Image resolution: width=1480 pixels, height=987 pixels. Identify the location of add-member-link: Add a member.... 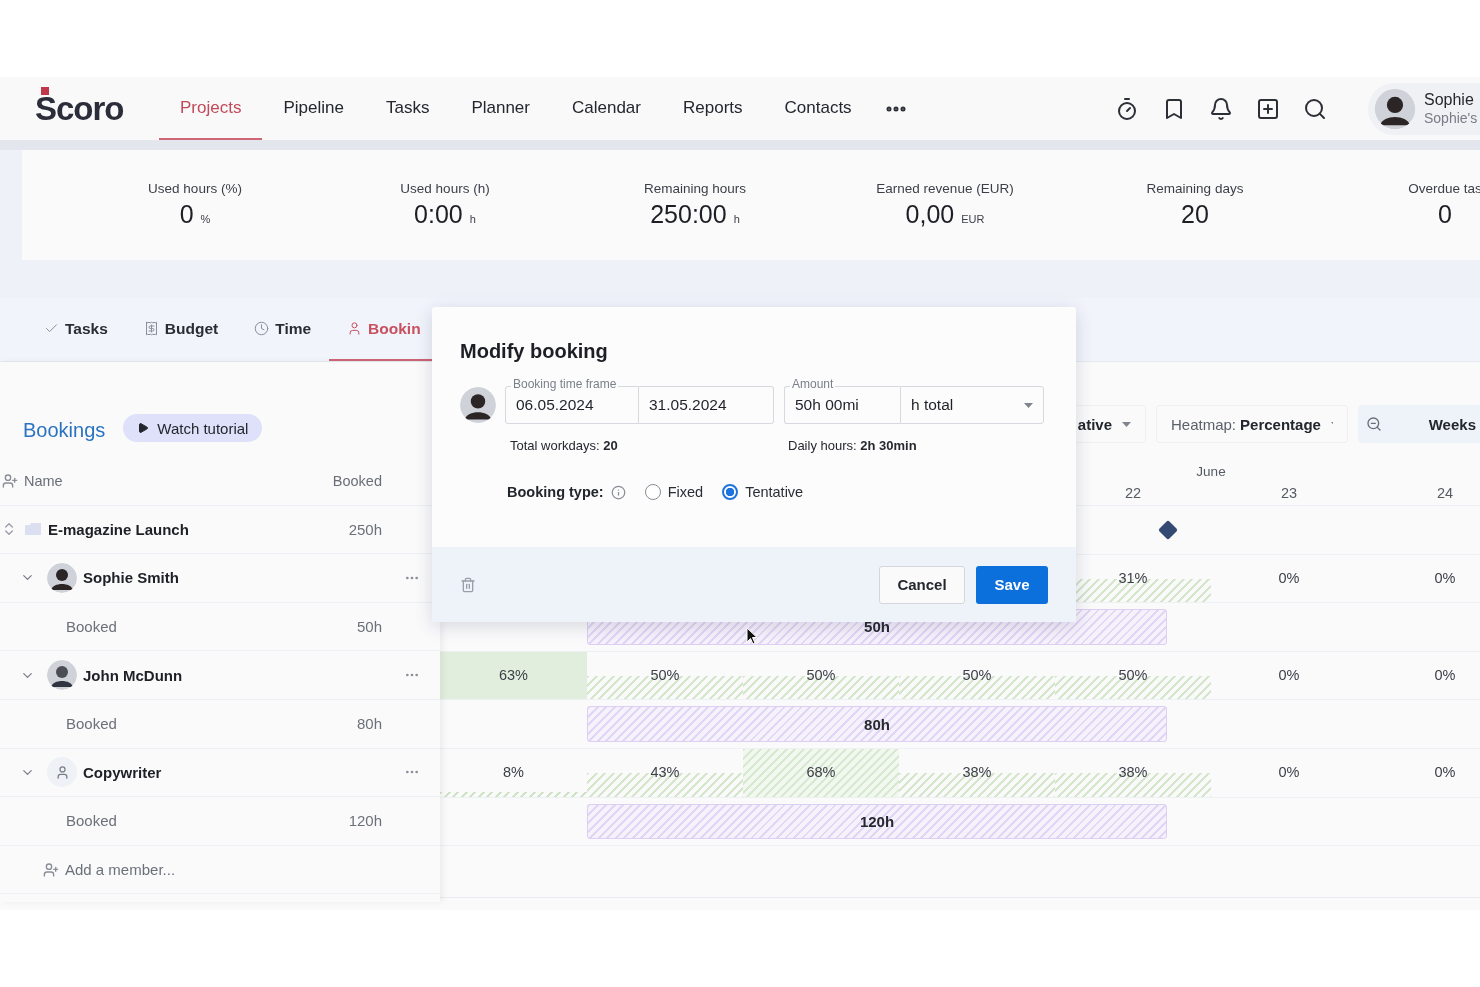
(120, 870).